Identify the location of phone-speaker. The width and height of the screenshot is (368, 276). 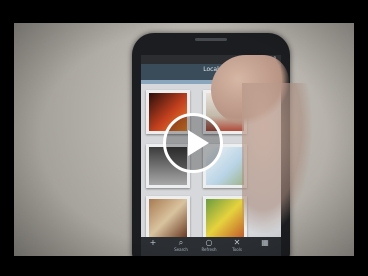
(211, 39).